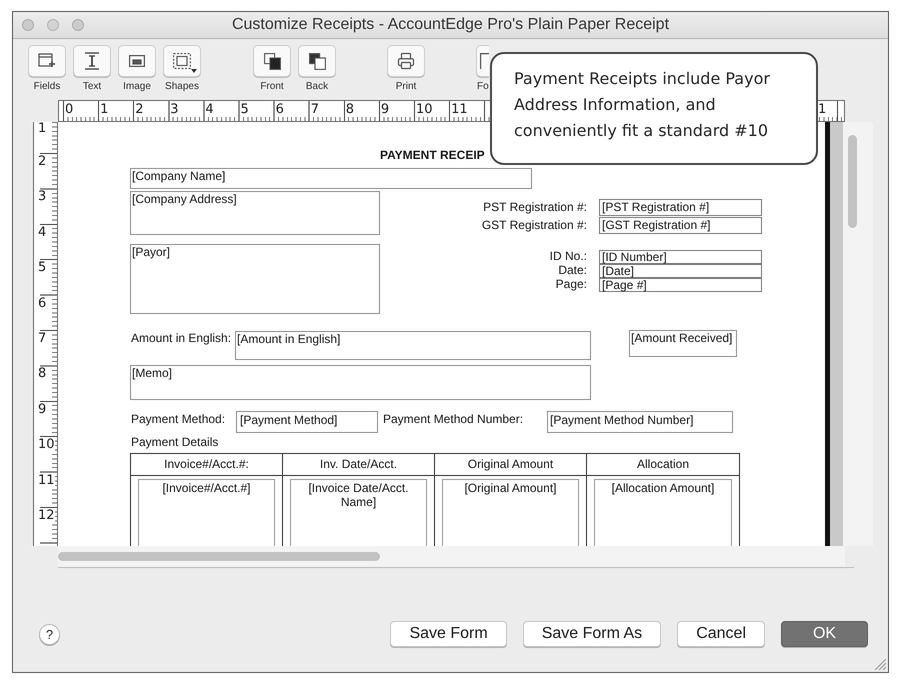 Image resolution: width=900 pixels, height=686 pixels. I want to click on square-icon, so click(182, 61).